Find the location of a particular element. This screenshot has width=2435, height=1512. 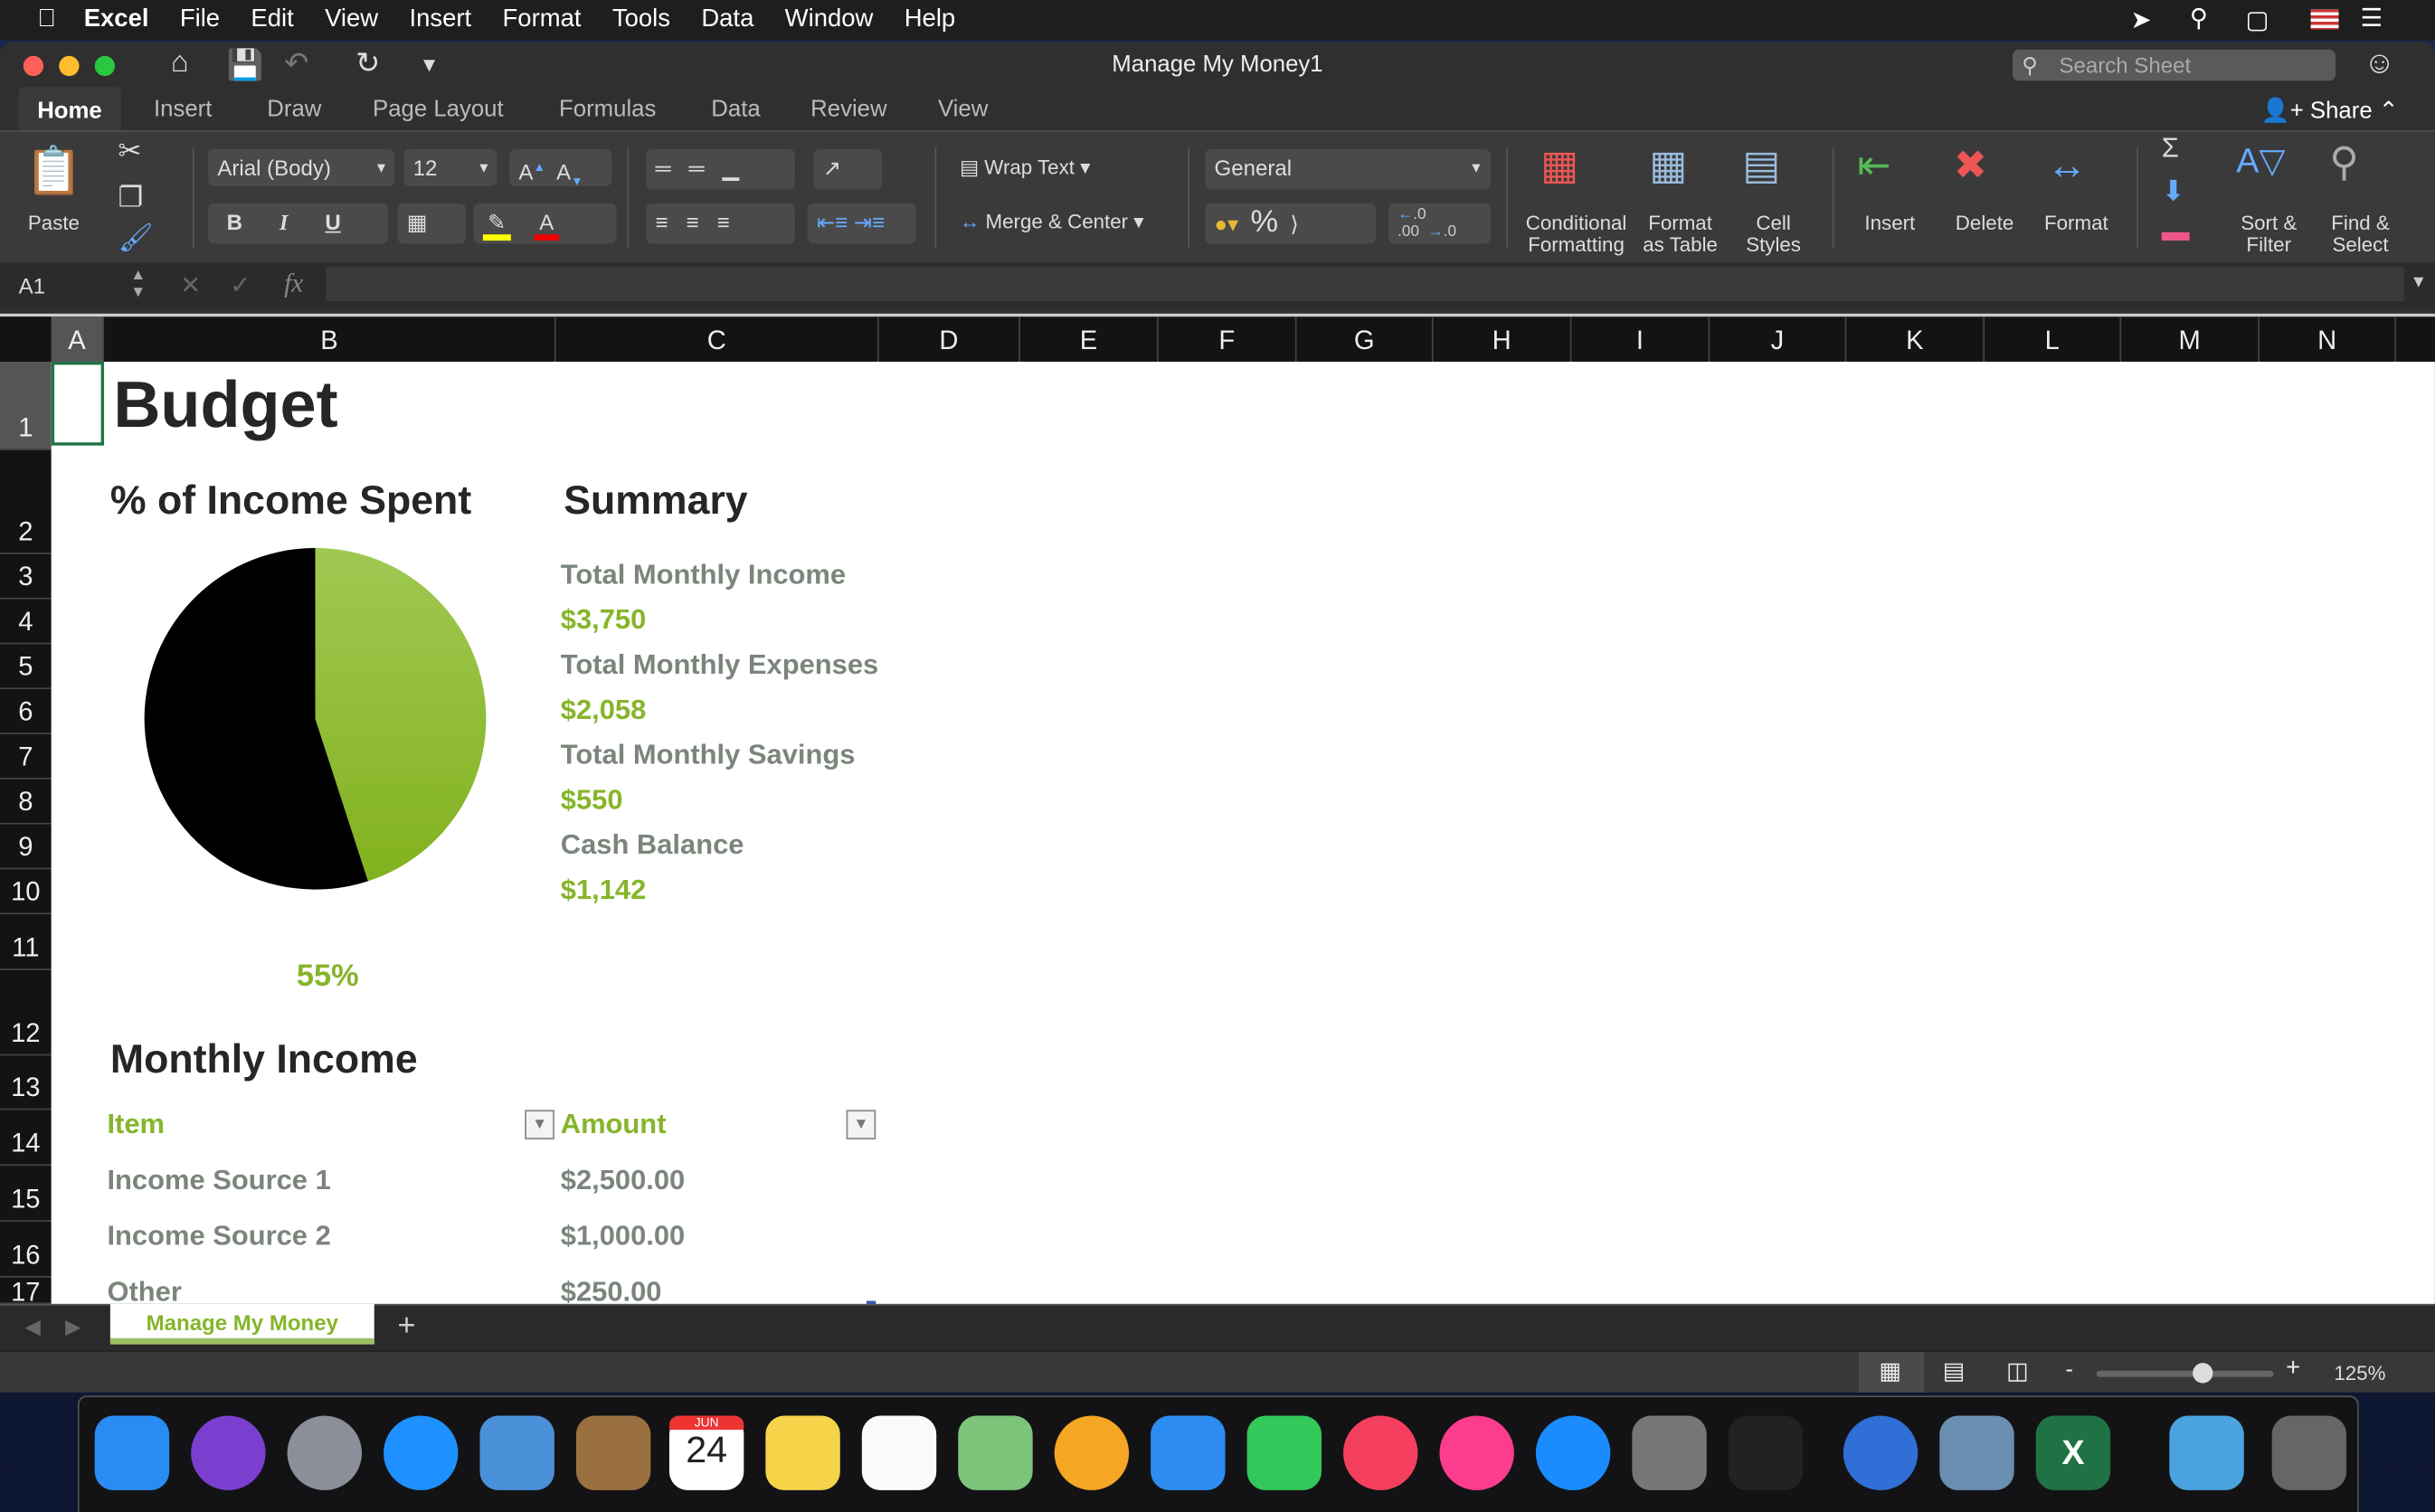

list-icon: ☰ is located at coordinates (2372, 18).